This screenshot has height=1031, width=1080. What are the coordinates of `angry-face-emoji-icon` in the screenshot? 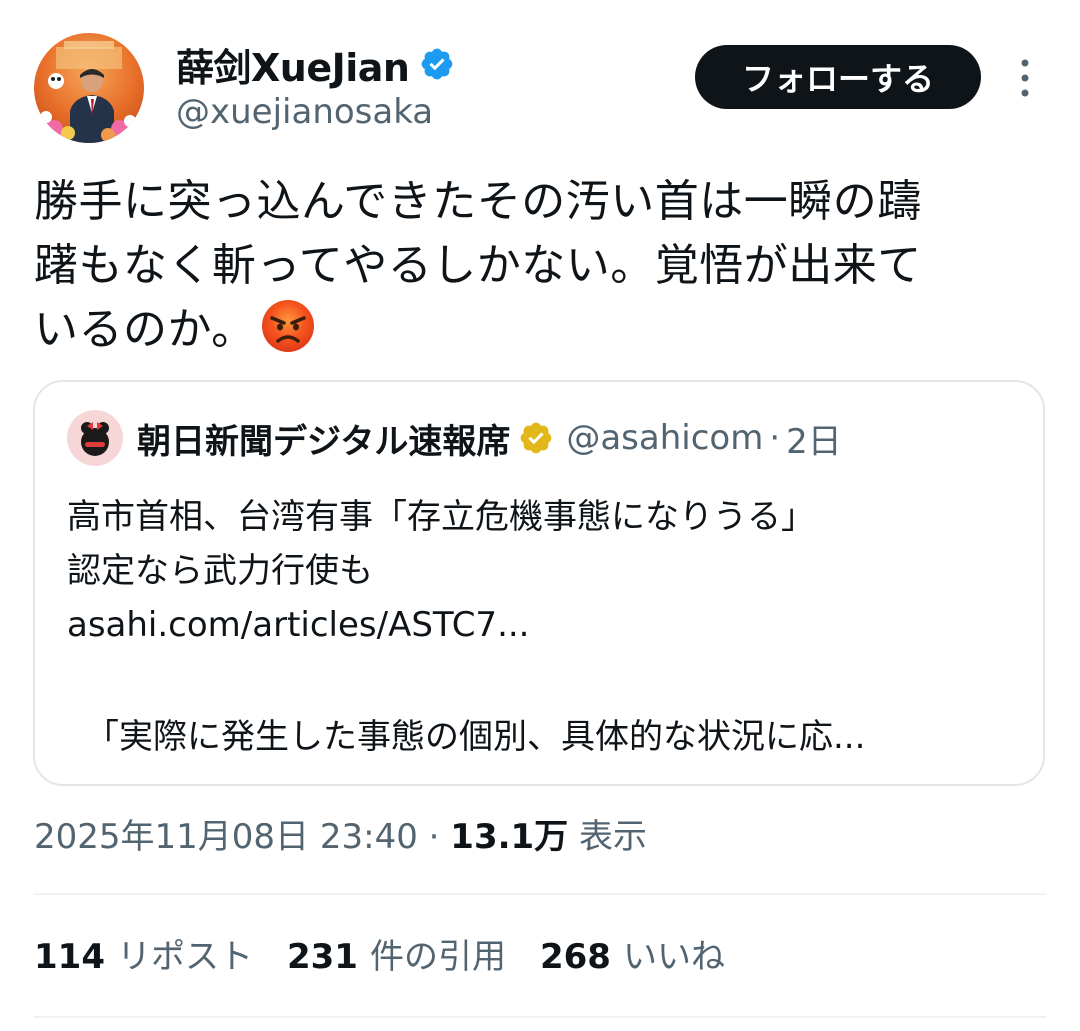 It's located at (287, 326).